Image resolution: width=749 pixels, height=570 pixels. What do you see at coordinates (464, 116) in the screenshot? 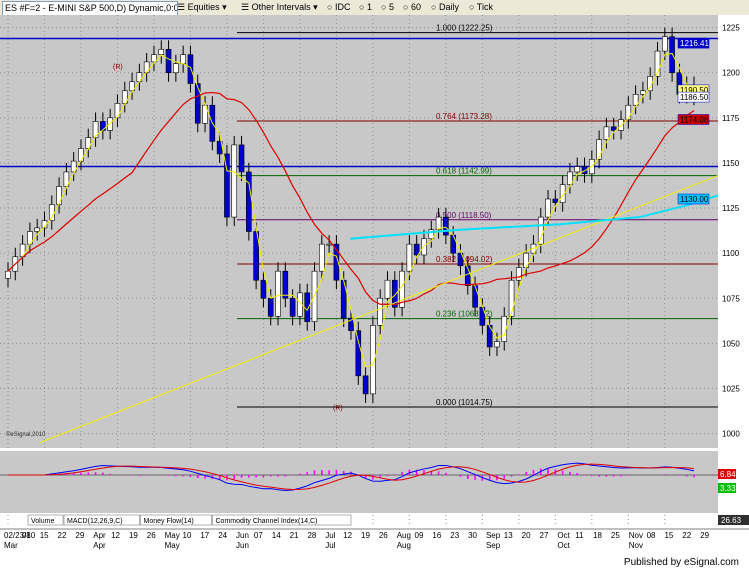
I see `fib-label: 0.764 (1173.28)` at bounding box center [464, 116].